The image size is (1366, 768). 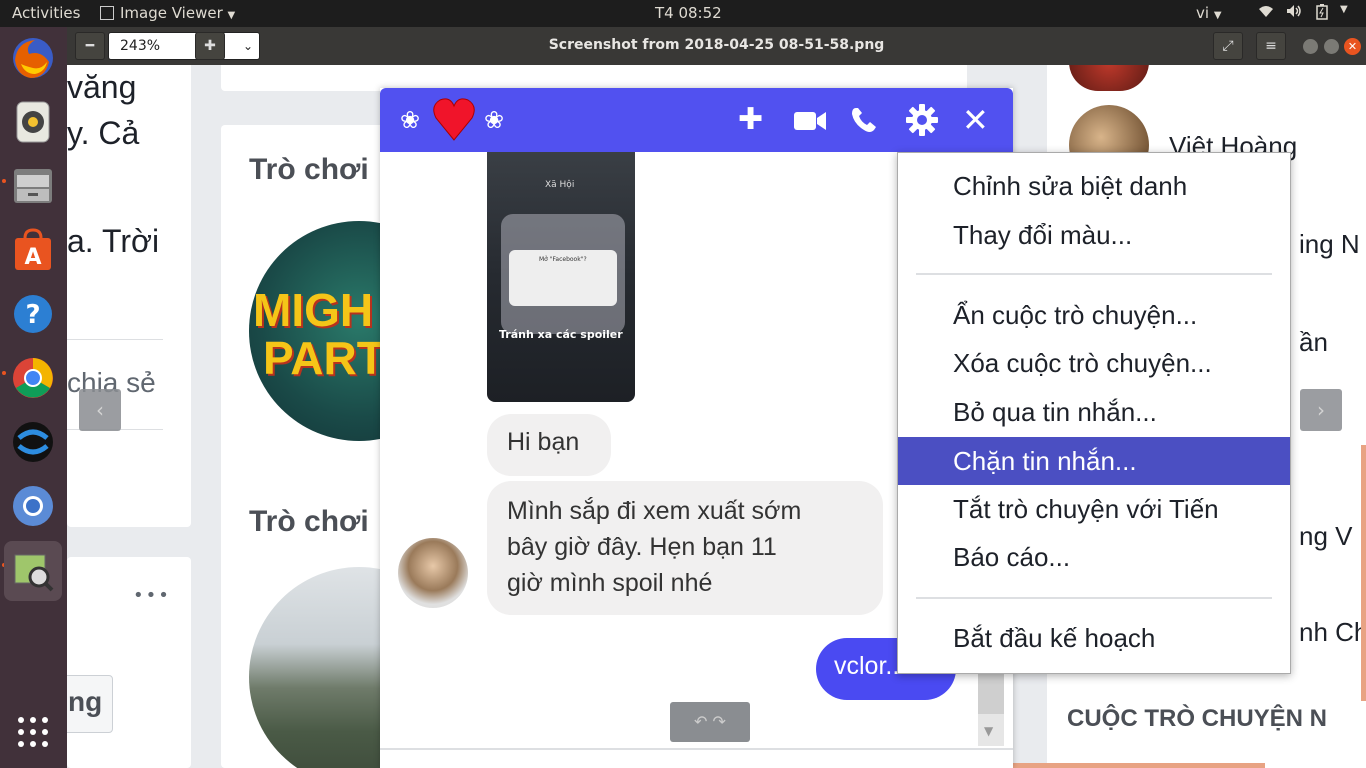 What do you see at coordinates (1326, 536) in the screenshot?
I see `contact-name: ng V` at bounding box center [1326, 536].